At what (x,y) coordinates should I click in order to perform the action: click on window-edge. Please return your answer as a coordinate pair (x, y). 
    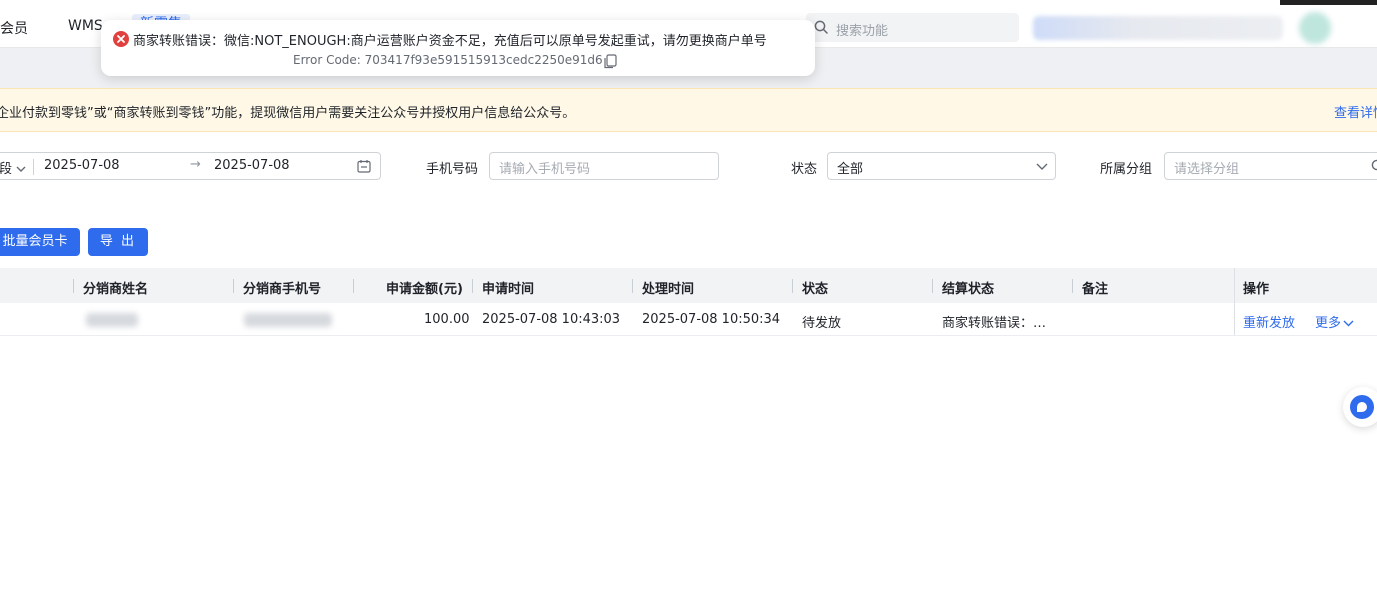
    Looking at the image, I should click on (1328, 2).